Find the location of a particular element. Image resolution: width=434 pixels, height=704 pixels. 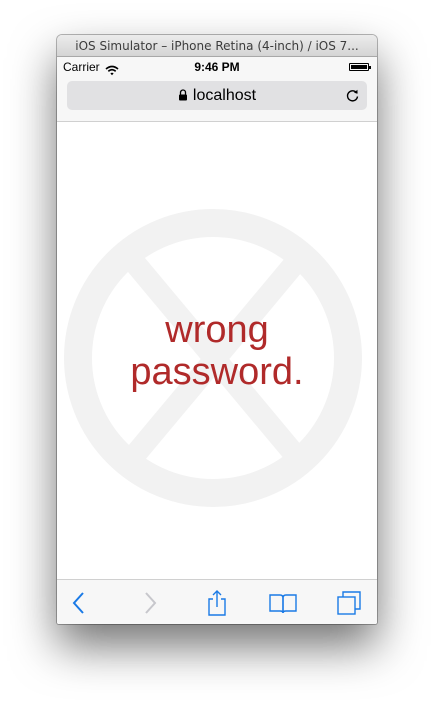

share-button is located at coordinates (217, 603).